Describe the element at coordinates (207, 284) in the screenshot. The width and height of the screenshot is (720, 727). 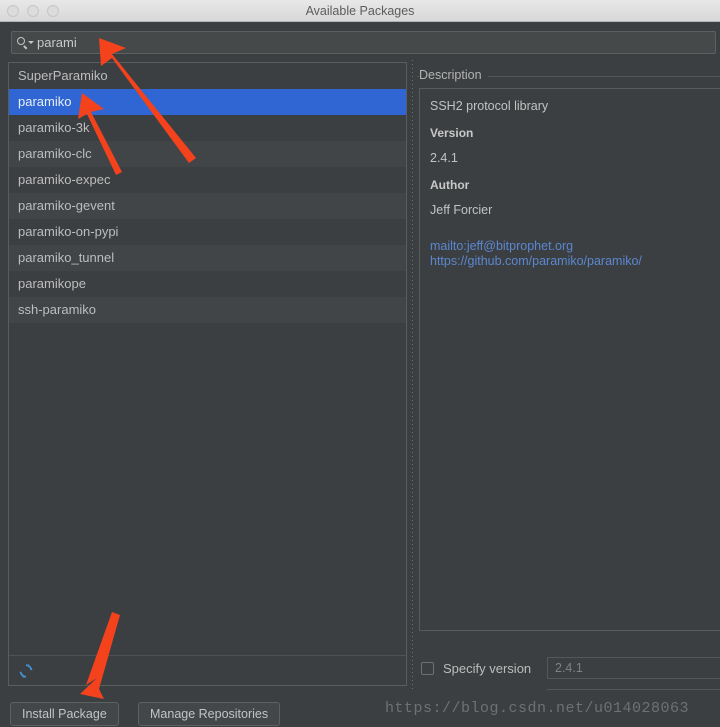
I see `package-list-item: paramikope` at that location.